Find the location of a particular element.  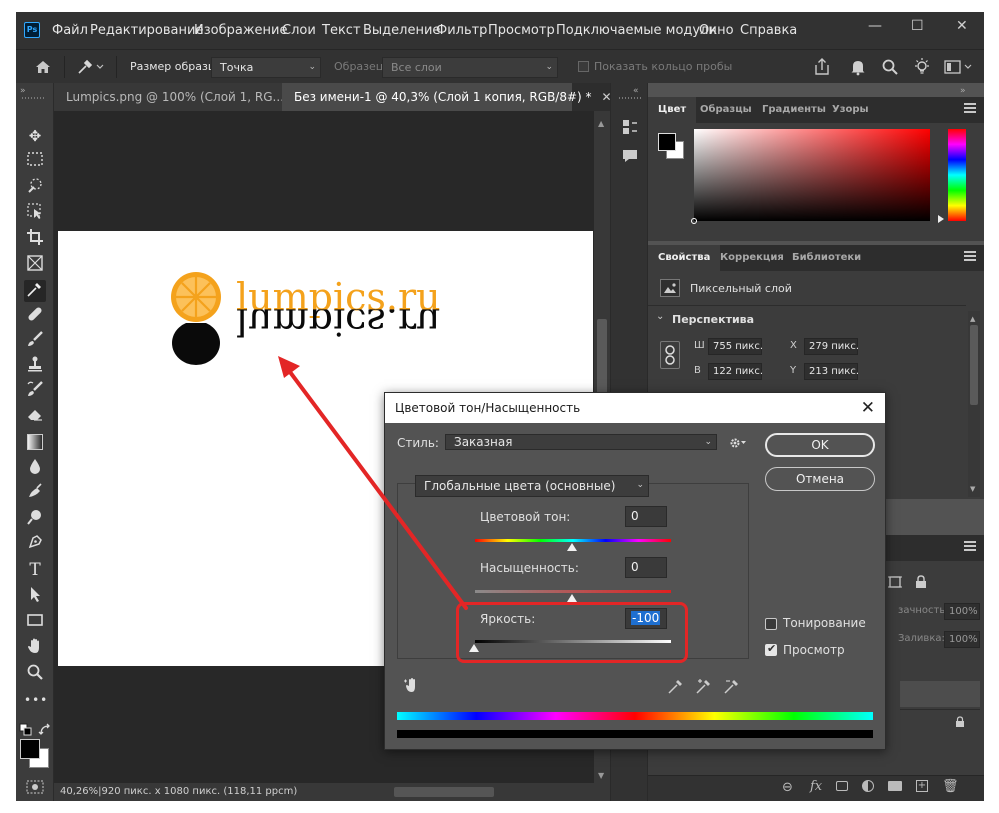

collapse-arrows-icon: » is located at coordinates (963, 91).